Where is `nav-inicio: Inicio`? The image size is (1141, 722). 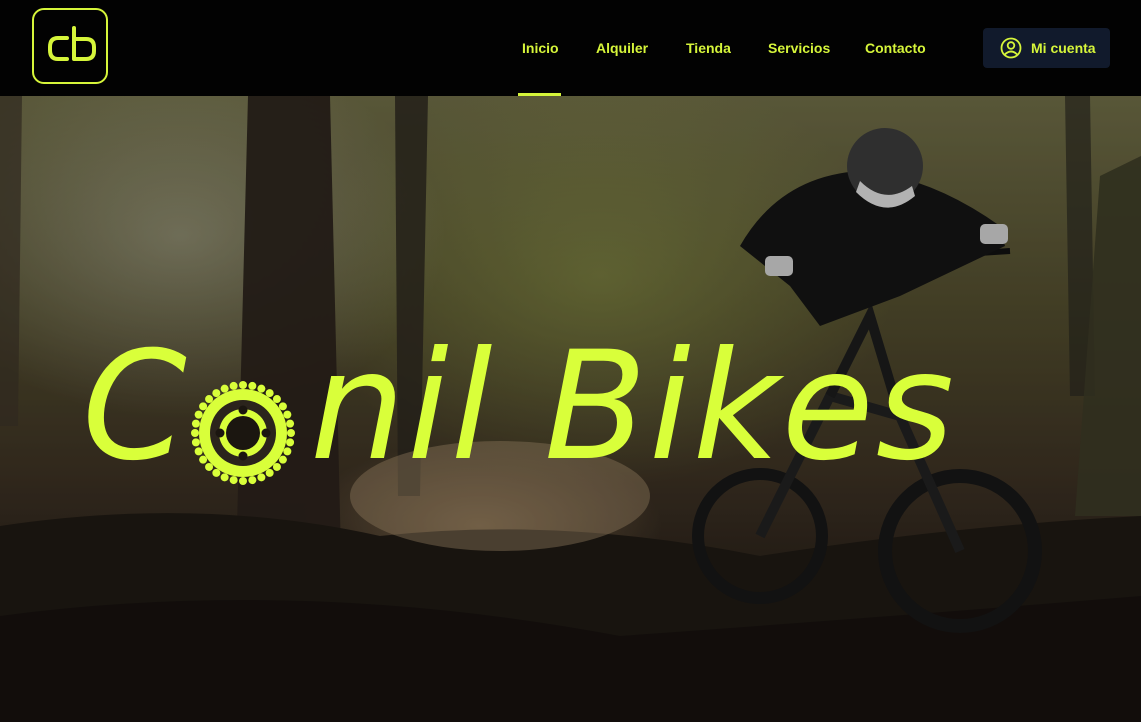 nav-inicio: Inicio is located at coordinates (540, 48).